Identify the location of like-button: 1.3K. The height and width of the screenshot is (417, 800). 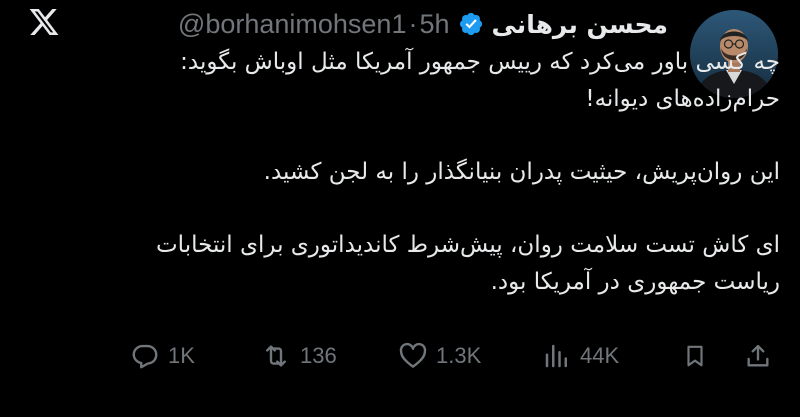
(439, 356).